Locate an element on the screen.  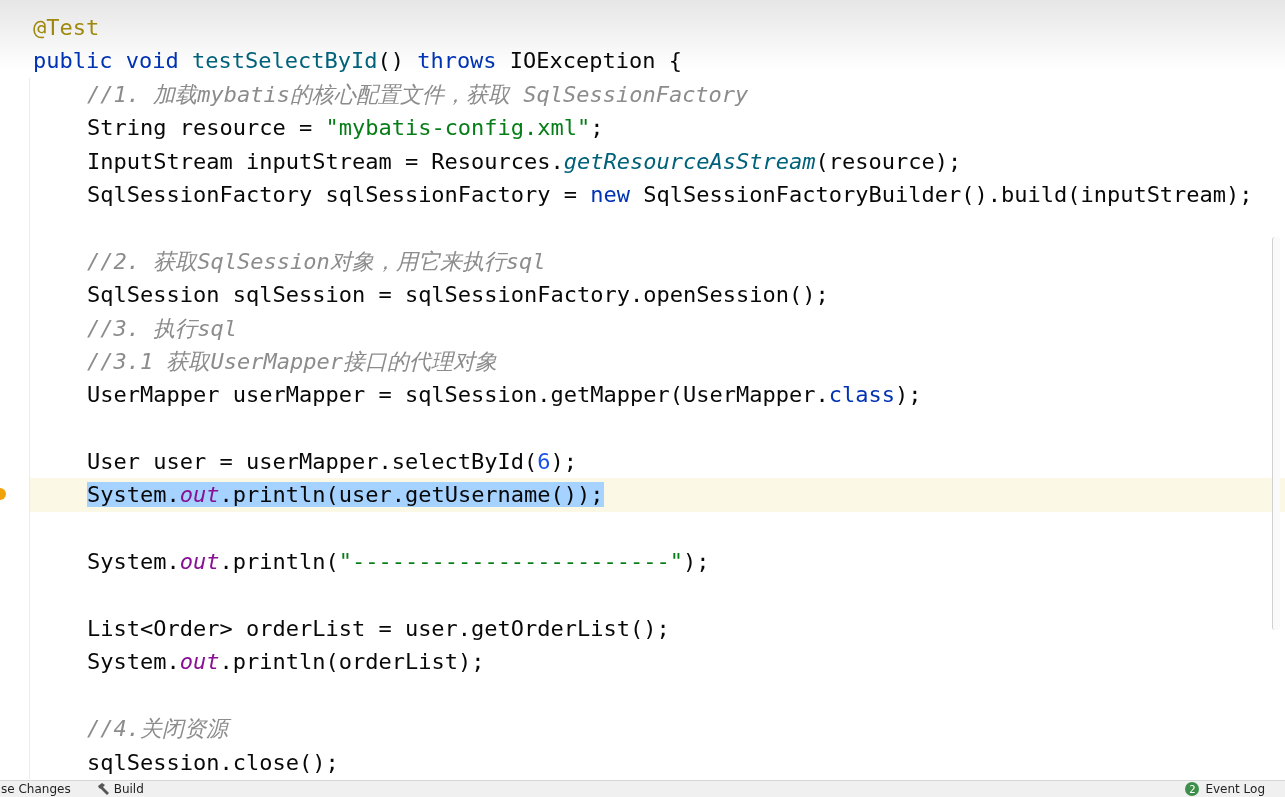
code-line: //2. 获取SqlSession对象，用它来执行sql is located at coordinates (316, 261).